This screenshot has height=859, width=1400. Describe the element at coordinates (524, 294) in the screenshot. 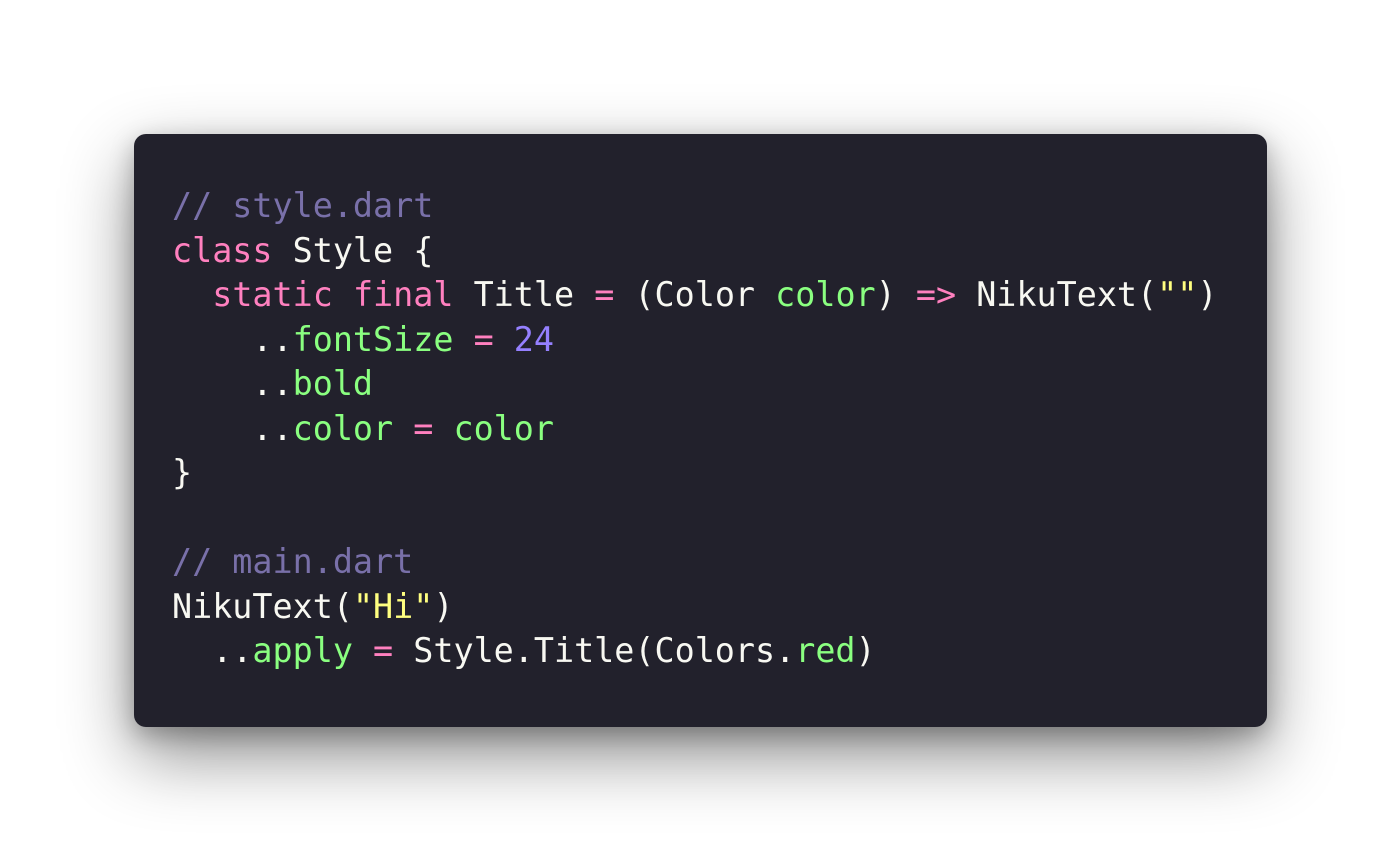

I see `code-token-plain: Title` at that location.